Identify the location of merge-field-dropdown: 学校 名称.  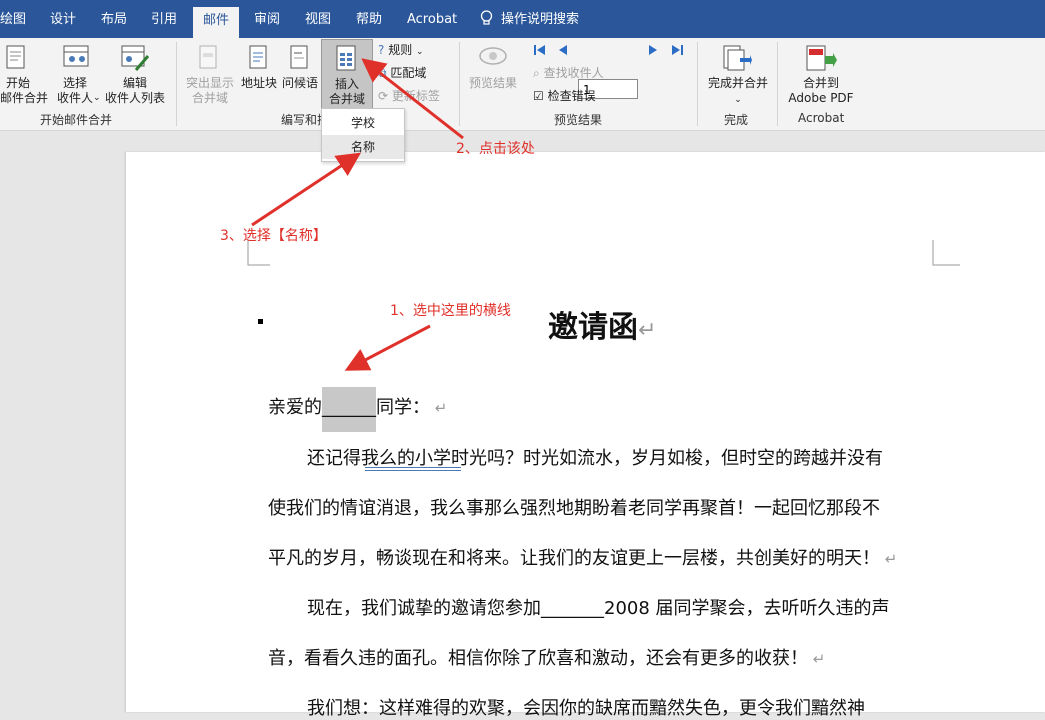
(363, 135).